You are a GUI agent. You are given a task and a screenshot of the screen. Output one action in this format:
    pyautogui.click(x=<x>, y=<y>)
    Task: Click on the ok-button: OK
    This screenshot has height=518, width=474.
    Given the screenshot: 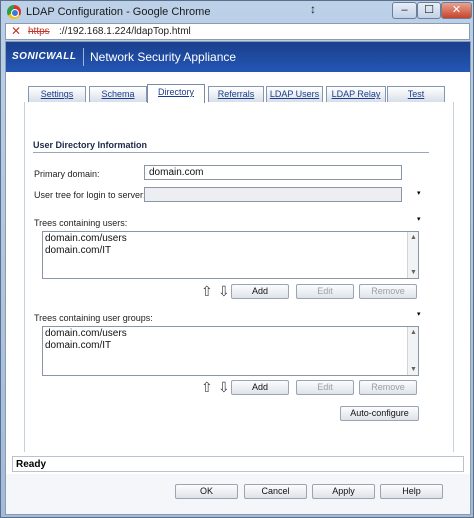 What is the action you would take?
    pyautogui.click(x=206, y=491)
    